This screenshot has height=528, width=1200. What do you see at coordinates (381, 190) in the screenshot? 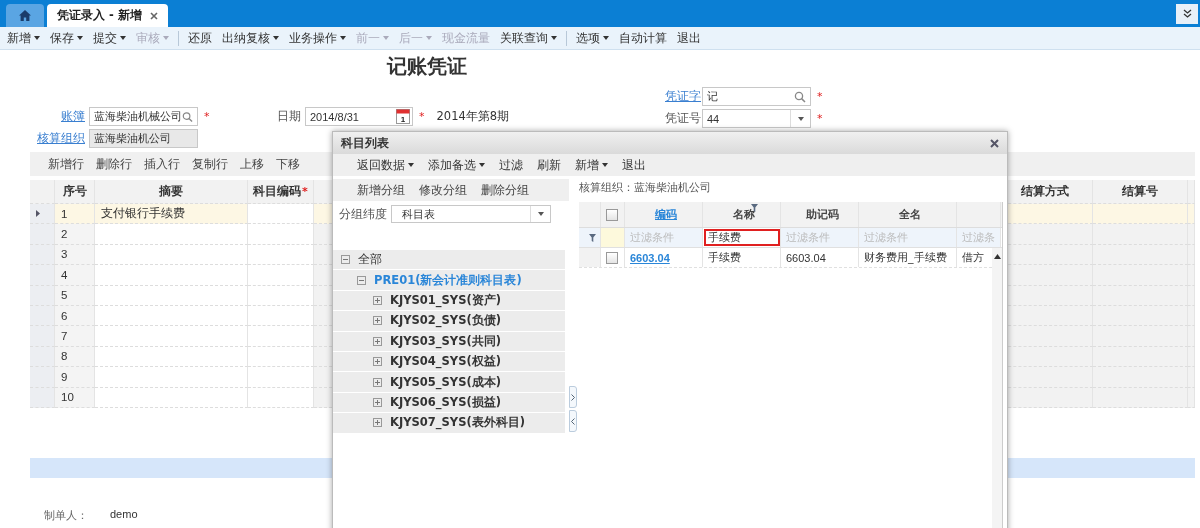
I see `group-button: 新增分组` at bounding box center [381, 190].